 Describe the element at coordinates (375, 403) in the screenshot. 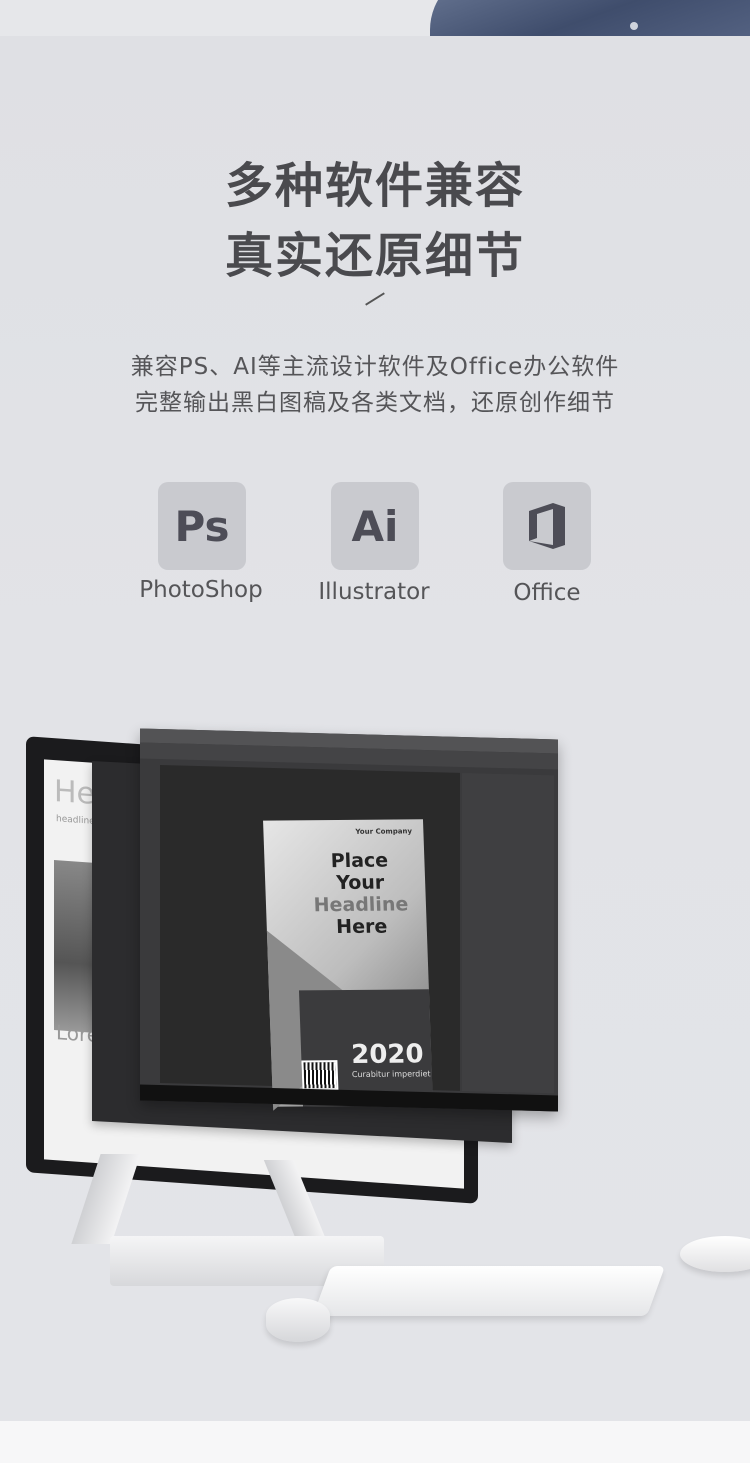

I see `description-line-2: 完整输出黑白图稿及各类文档，还原创作细节` at that location.